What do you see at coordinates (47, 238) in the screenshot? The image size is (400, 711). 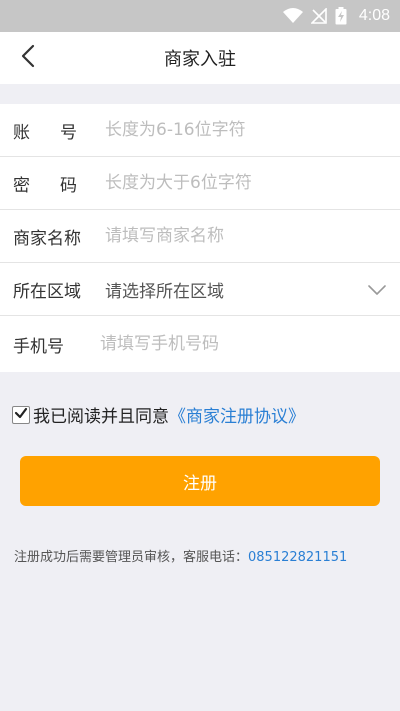 I see `merchant-name-label: 商家名称` at bounding box center [47, 238].